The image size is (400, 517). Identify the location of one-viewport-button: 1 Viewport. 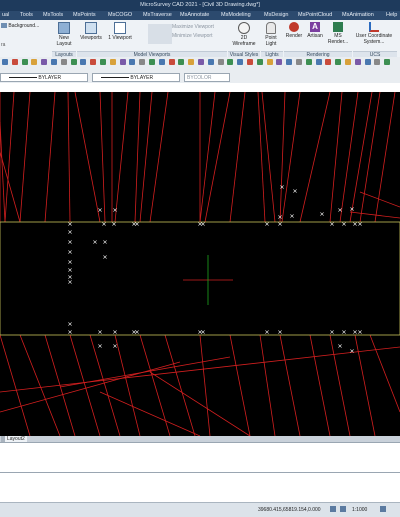
(120, 31).